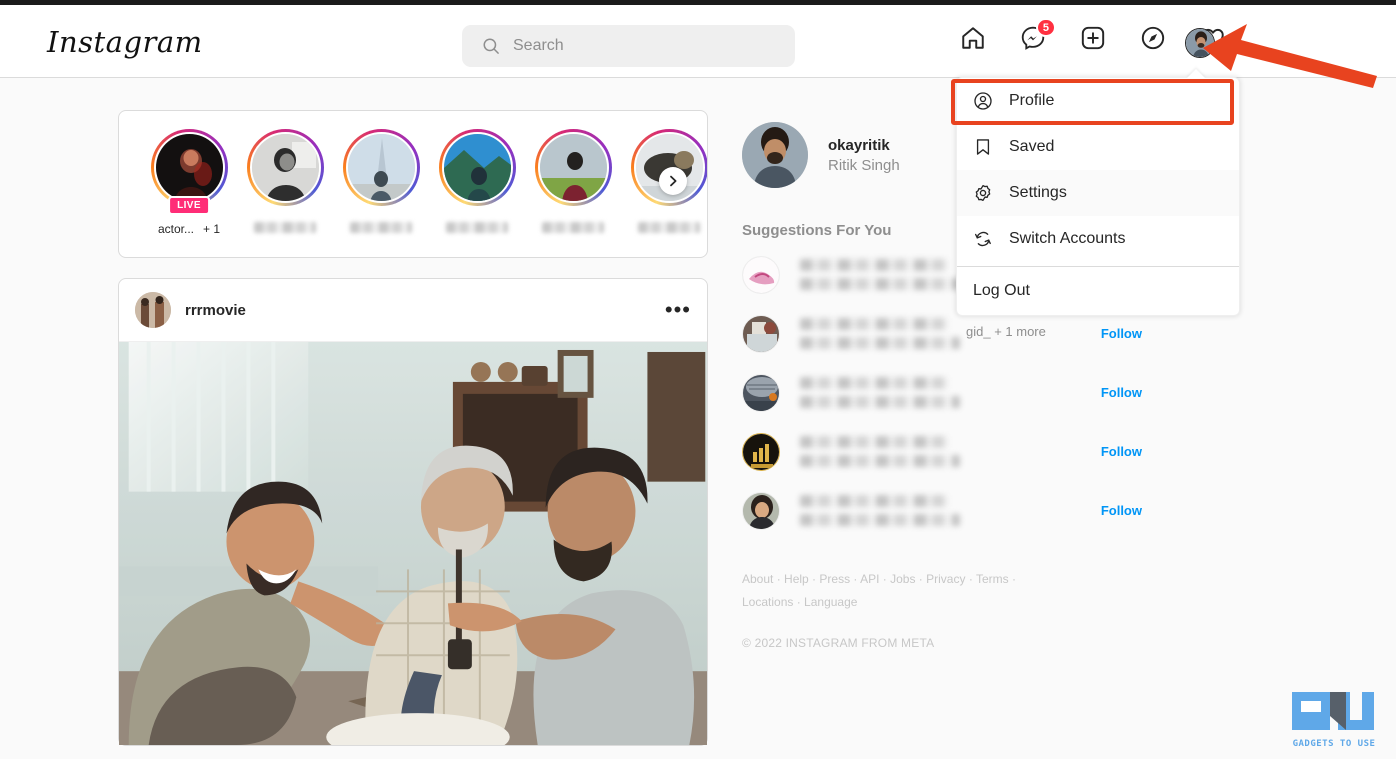 The image size is (1396, 759). What do you see at coordinates (869, 579) in the screenshot?
I see `footer-link-api: API` at bounding box center [869, 579].